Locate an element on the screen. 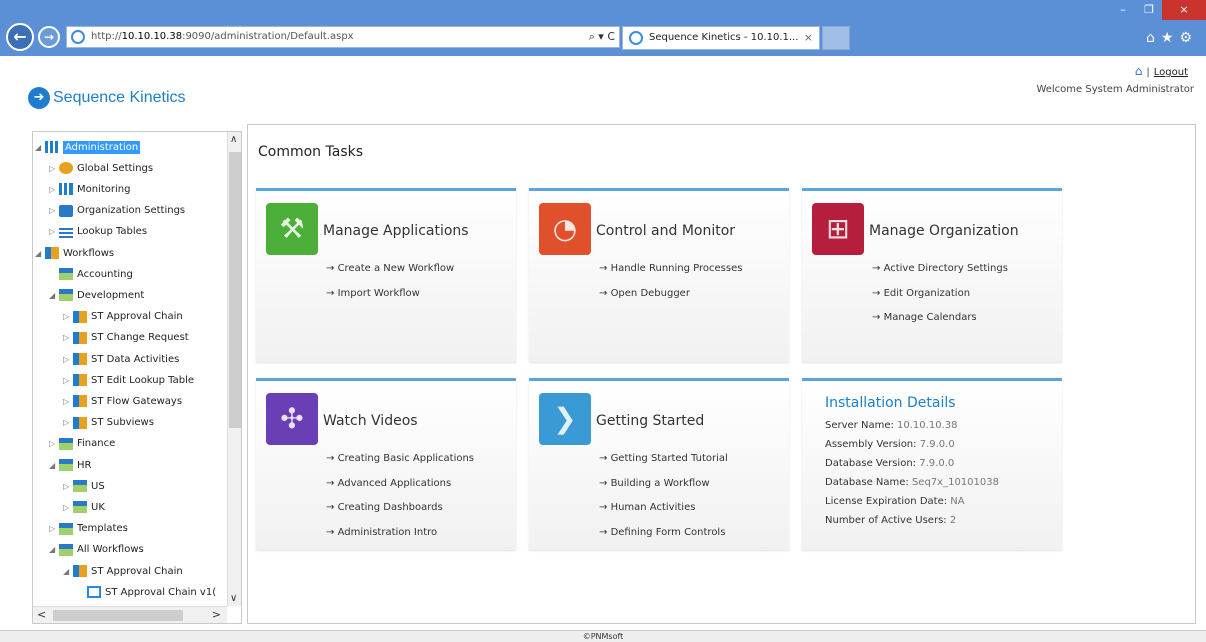 The image size is (1206, 642). tree-horizontal-scrollbar: < > is located at coordinates (130, 614).